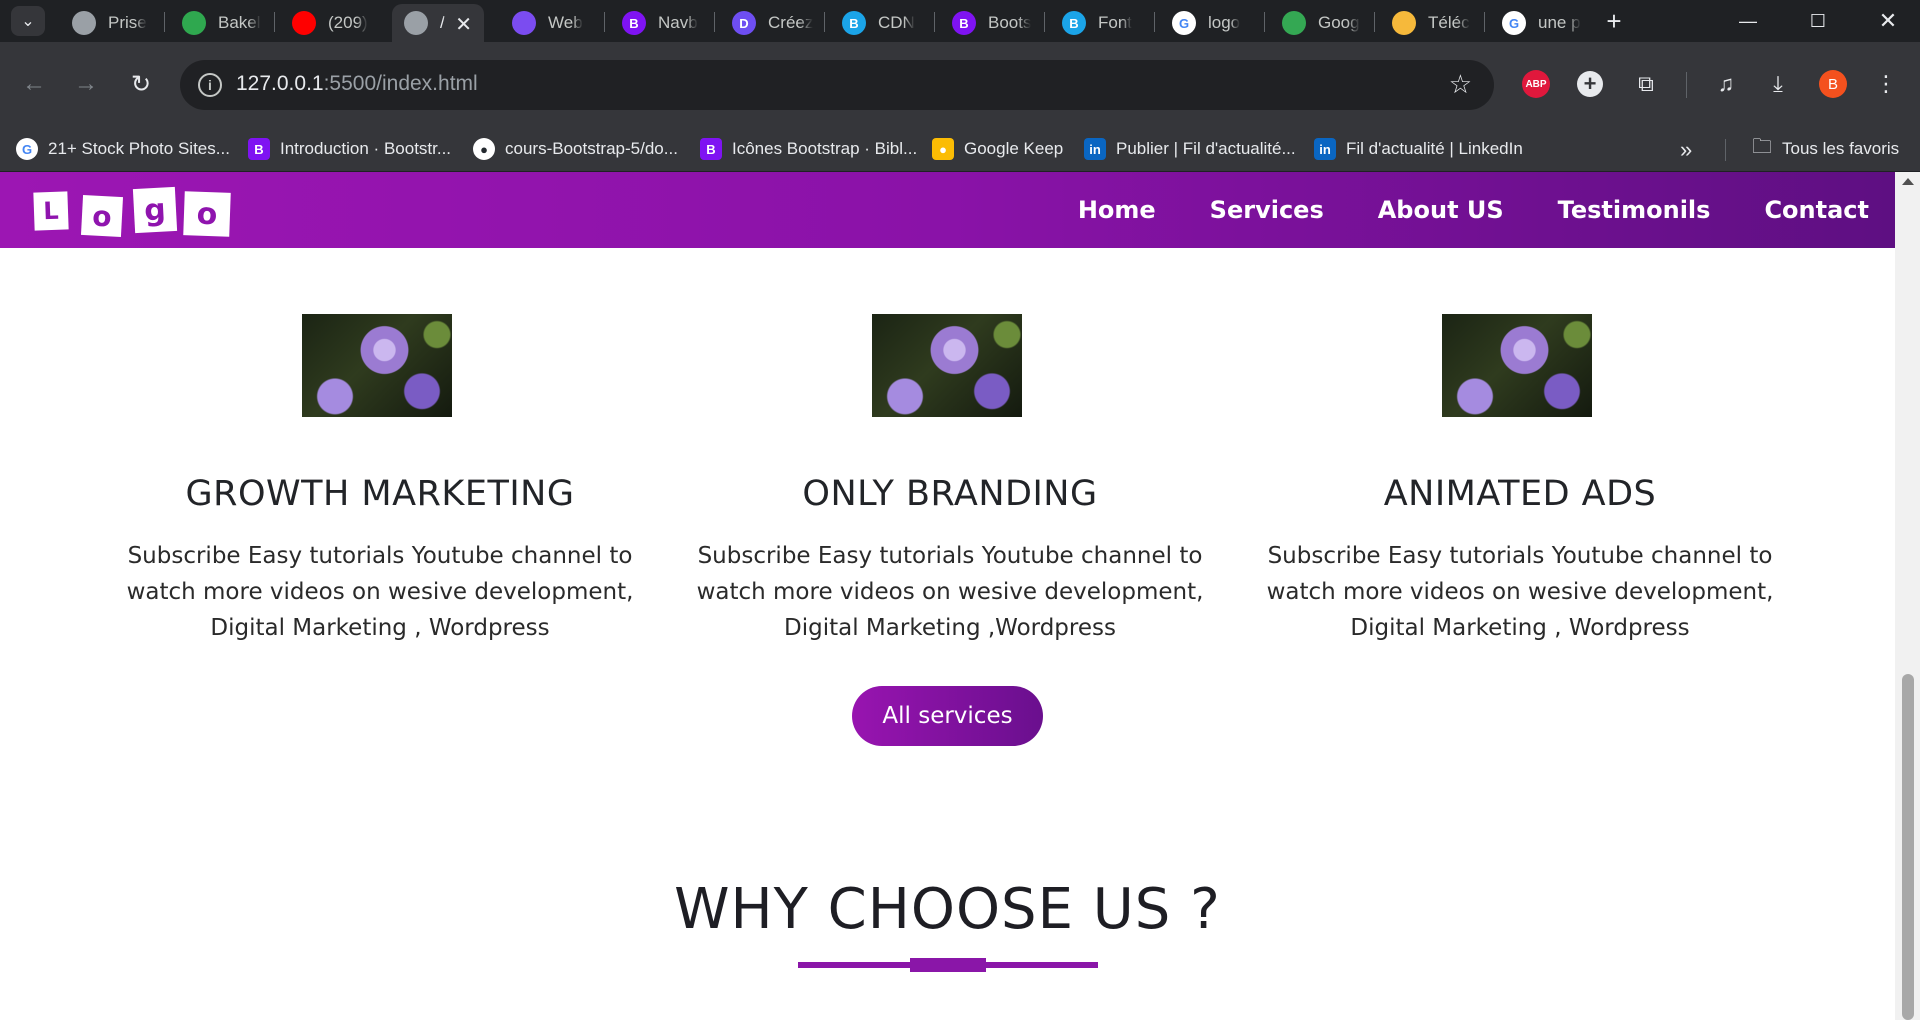  What do you see at coordinates (28, 21) in the screenshot?
I see `tab-search-button: ⌄` at bounding box center [28, 21].